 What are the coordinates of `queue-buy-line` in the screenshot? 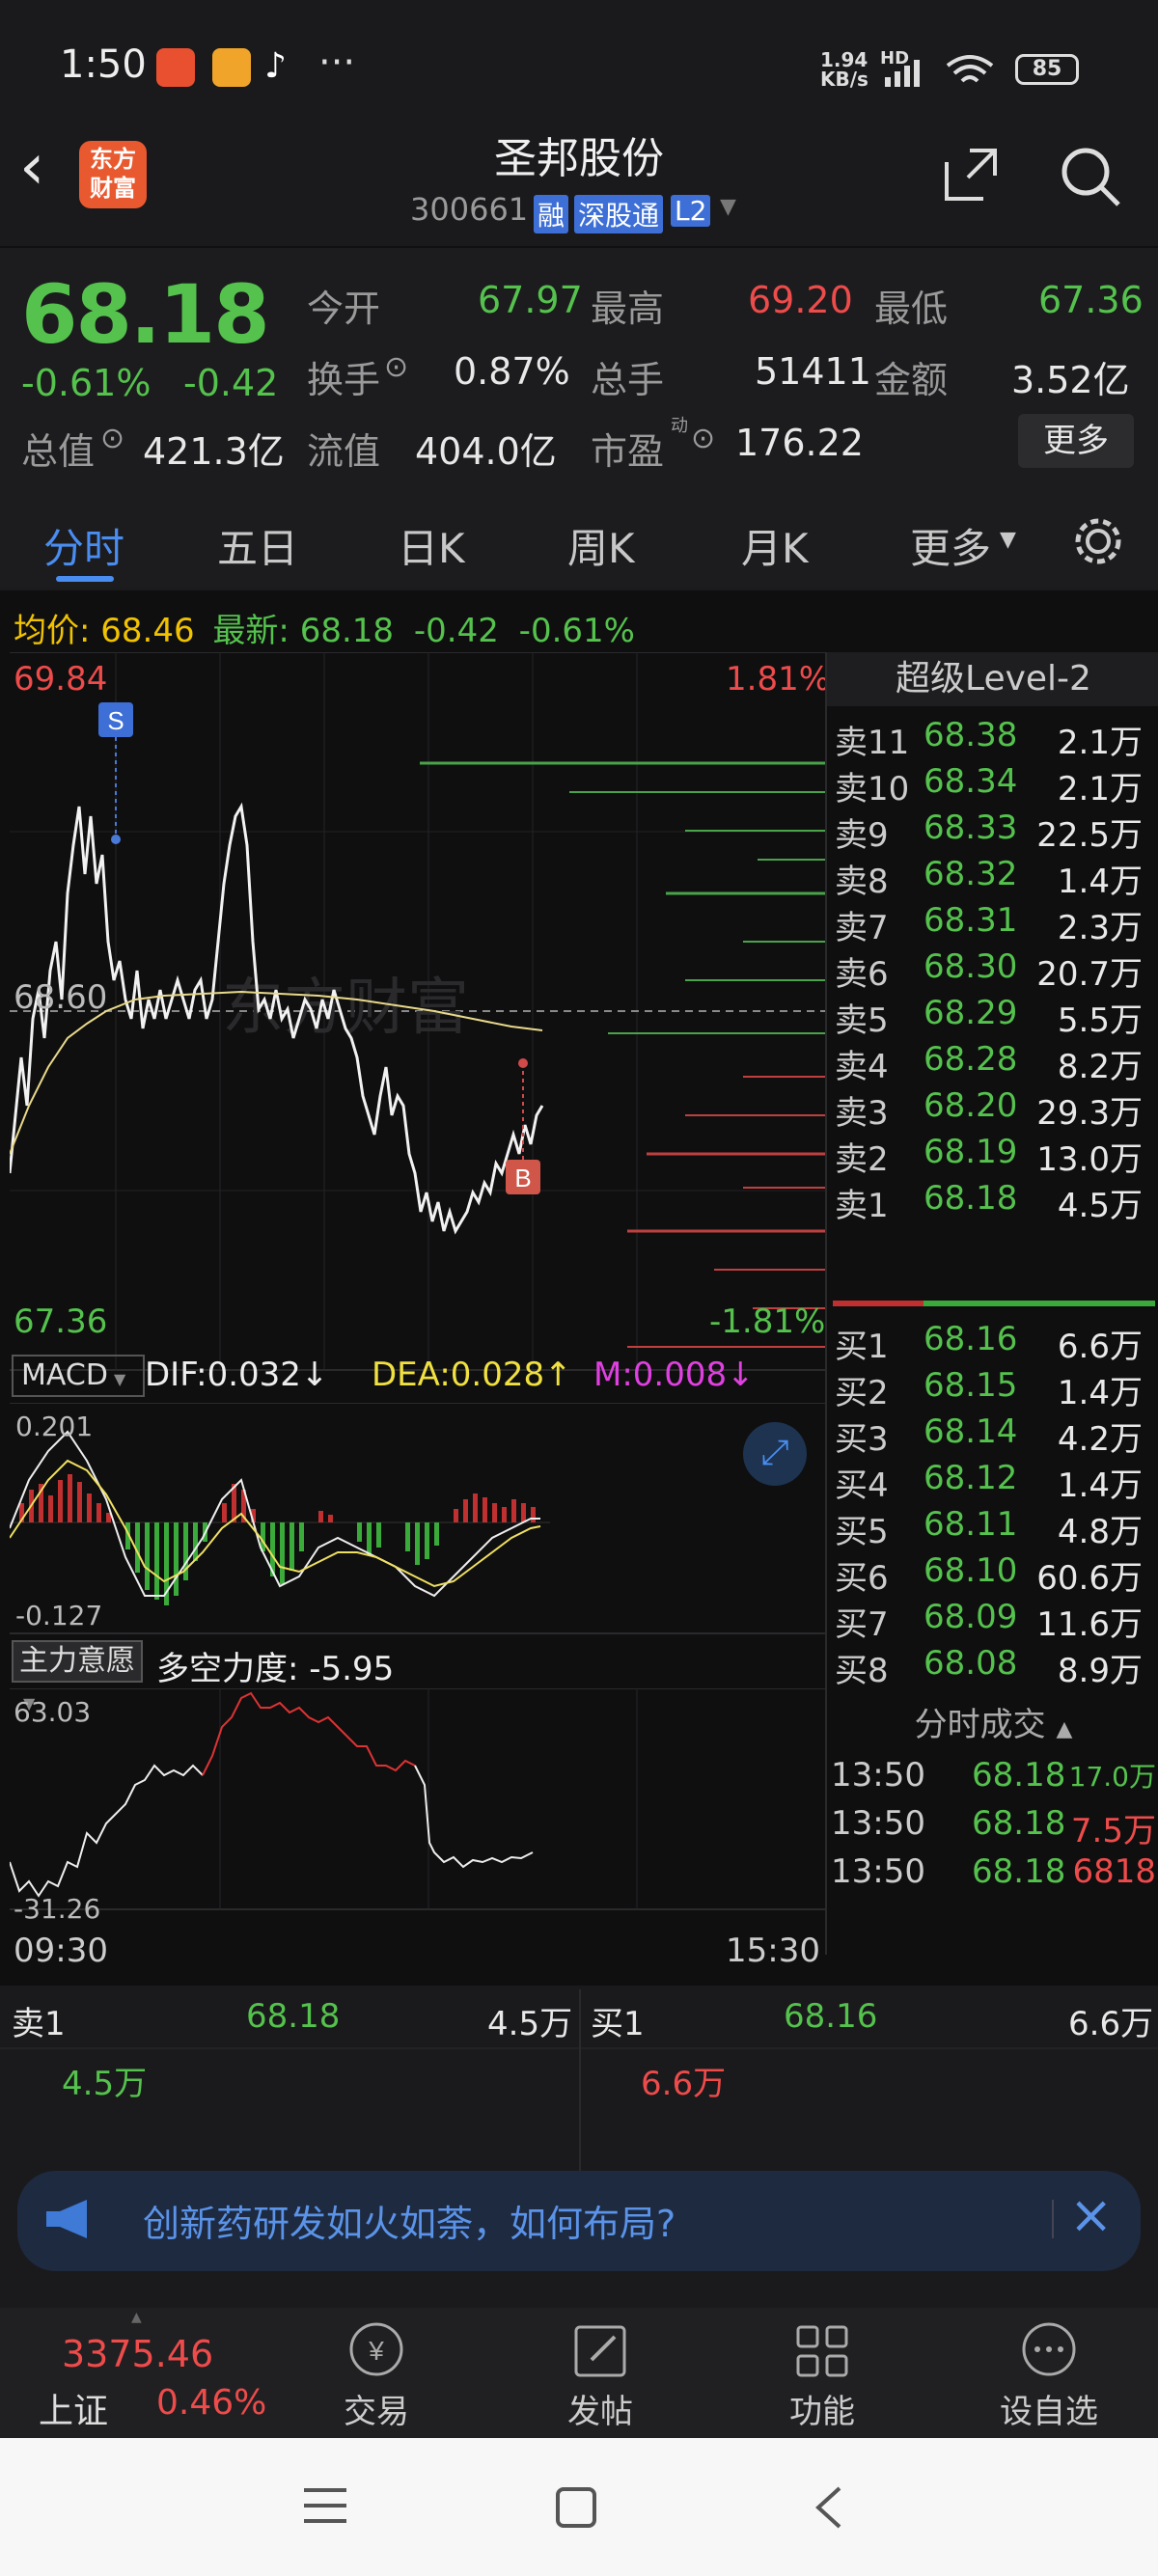 It's located at (869, 2048).